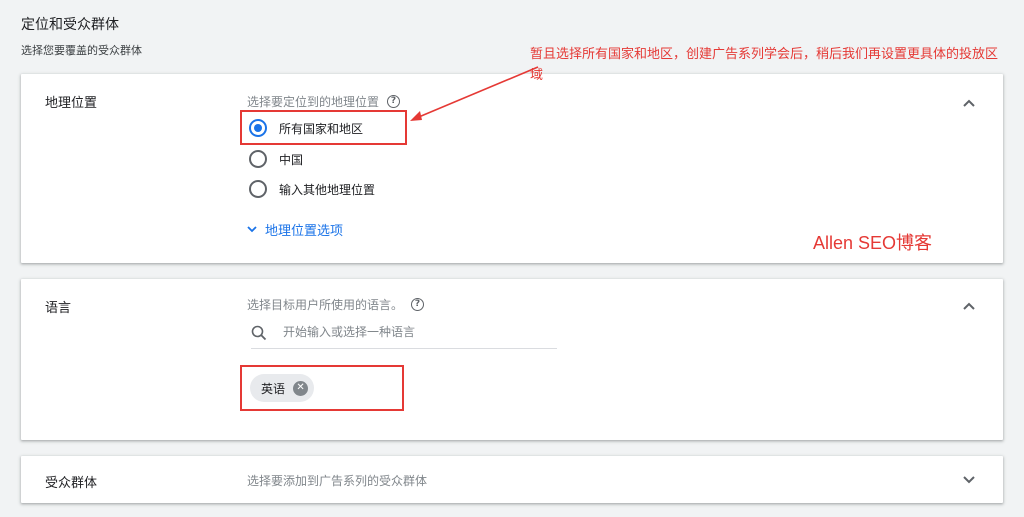  Describe the element at coordinates (304, 231) in the screenshot. I see `geo-options-label: 地理位置选项` at that location.